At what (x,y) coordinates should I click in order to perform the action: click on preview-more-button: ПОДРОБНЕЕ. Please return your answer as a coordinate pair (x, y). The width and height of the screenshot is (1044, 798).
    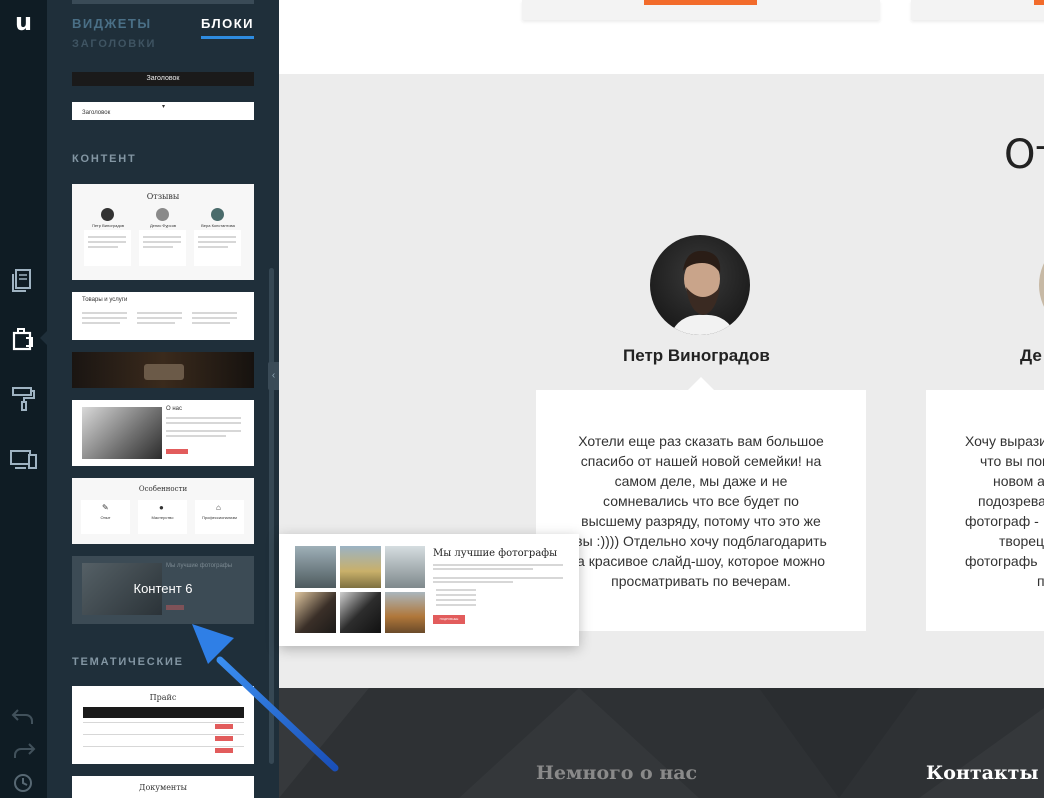
    Looking at the image, I should click on (449, 619).